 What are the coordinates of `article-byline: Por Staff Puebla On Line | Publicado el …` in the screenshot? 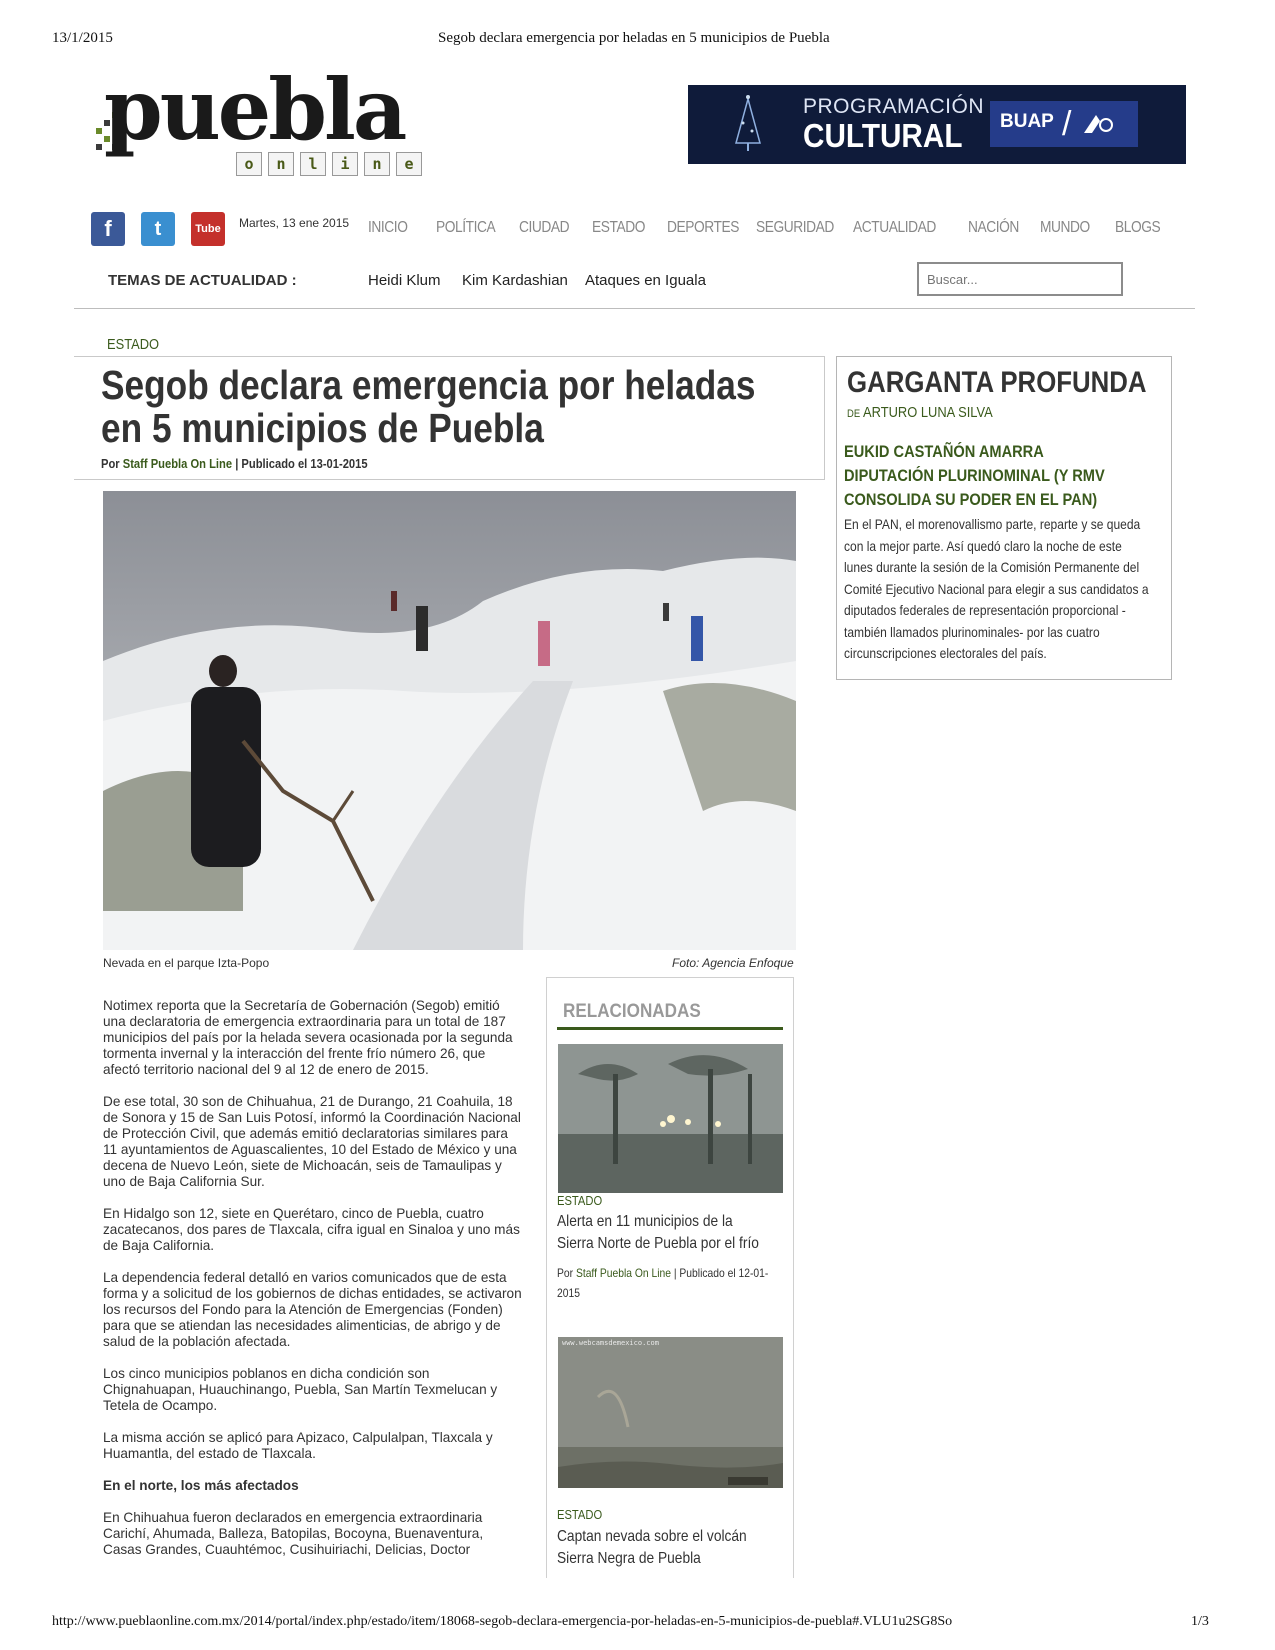 It's located at (234, 463).